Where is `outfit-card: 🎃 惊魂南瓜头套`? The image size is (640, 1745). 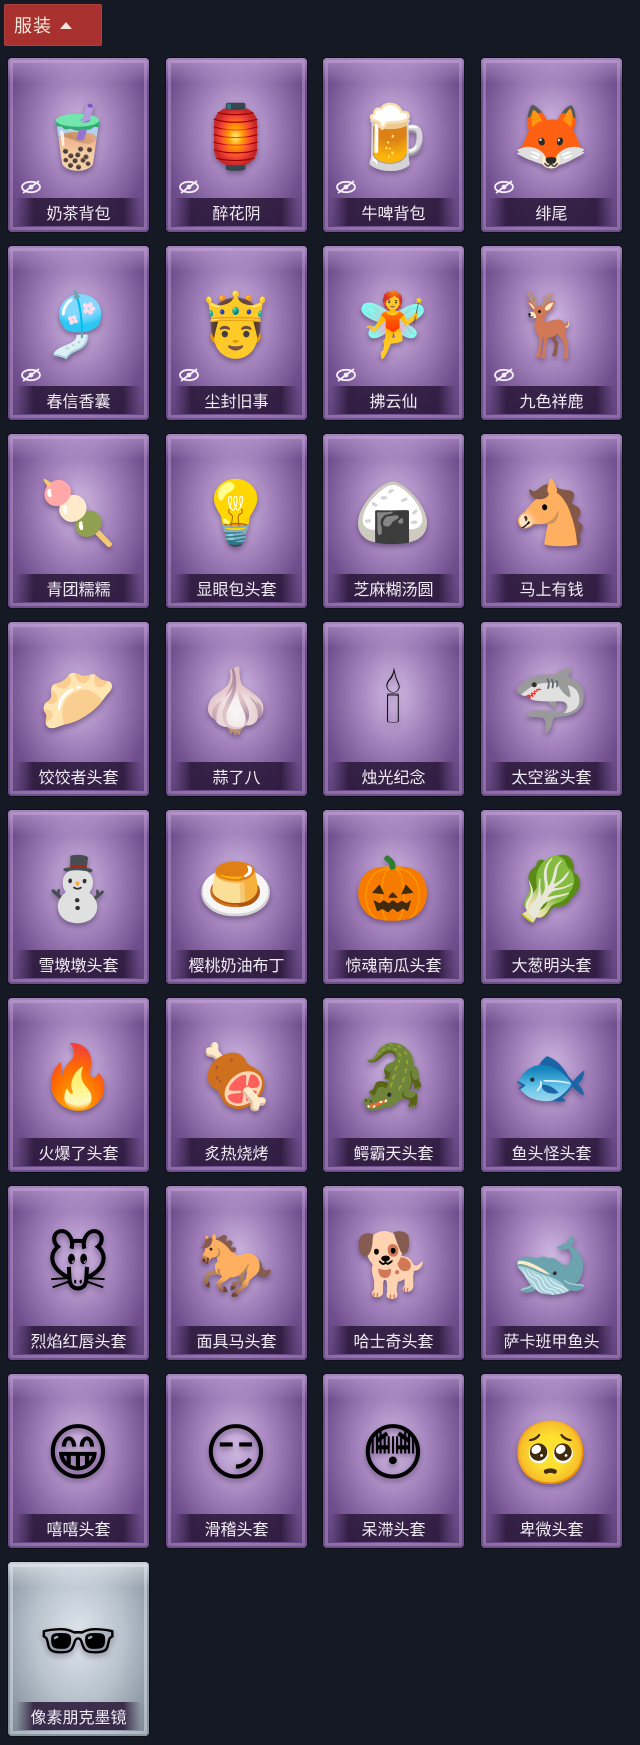
outfit-card: 🎃 惊魂南瓜头套 is located at coordinates (393, 897).